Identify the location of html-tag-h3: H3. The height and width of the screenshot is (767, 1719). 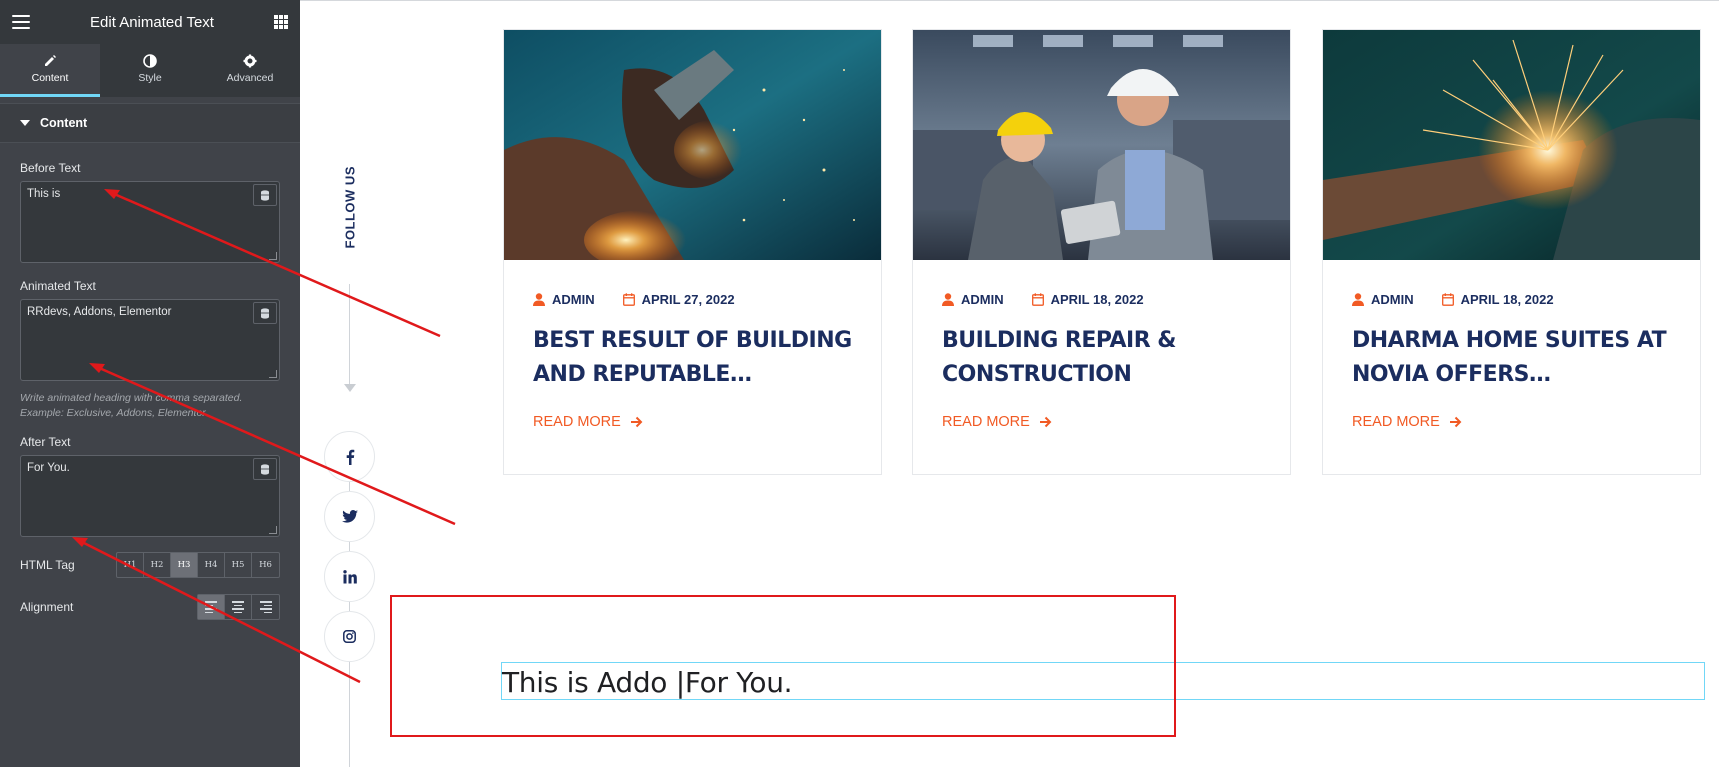
(184, 565).